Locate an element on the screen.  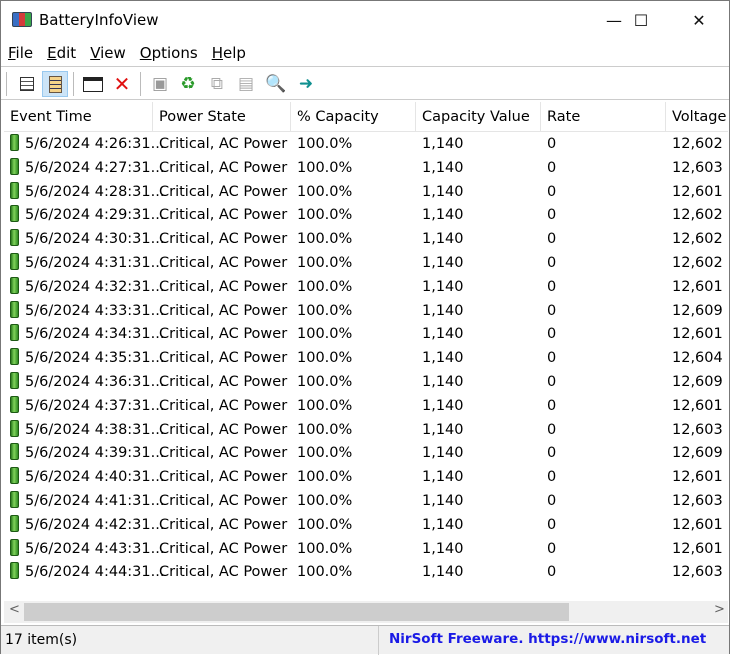
column-header-capacity-value: Capacity Value is located at coordinates (478, 117).